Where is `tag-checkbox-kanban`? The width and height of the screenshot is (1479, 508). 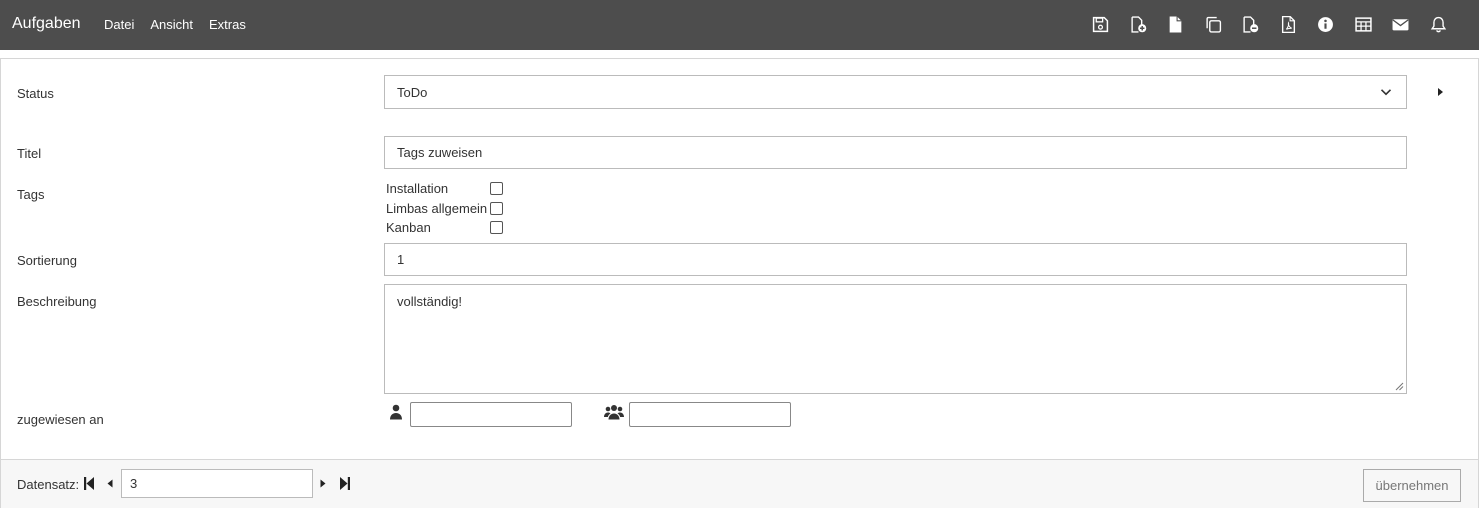 tag-checkbox-kanban is located at coordinates (496, 227).